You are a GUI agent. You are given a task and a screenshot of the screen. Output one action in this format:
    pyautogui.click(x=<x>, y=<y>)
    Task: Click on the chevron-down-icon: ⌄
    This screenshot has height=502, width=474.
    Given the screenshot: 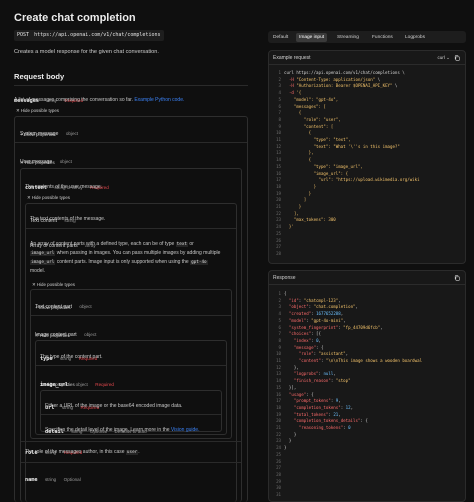 What is the action you would take?
    pyautogui.click(x=448, y=57)
    